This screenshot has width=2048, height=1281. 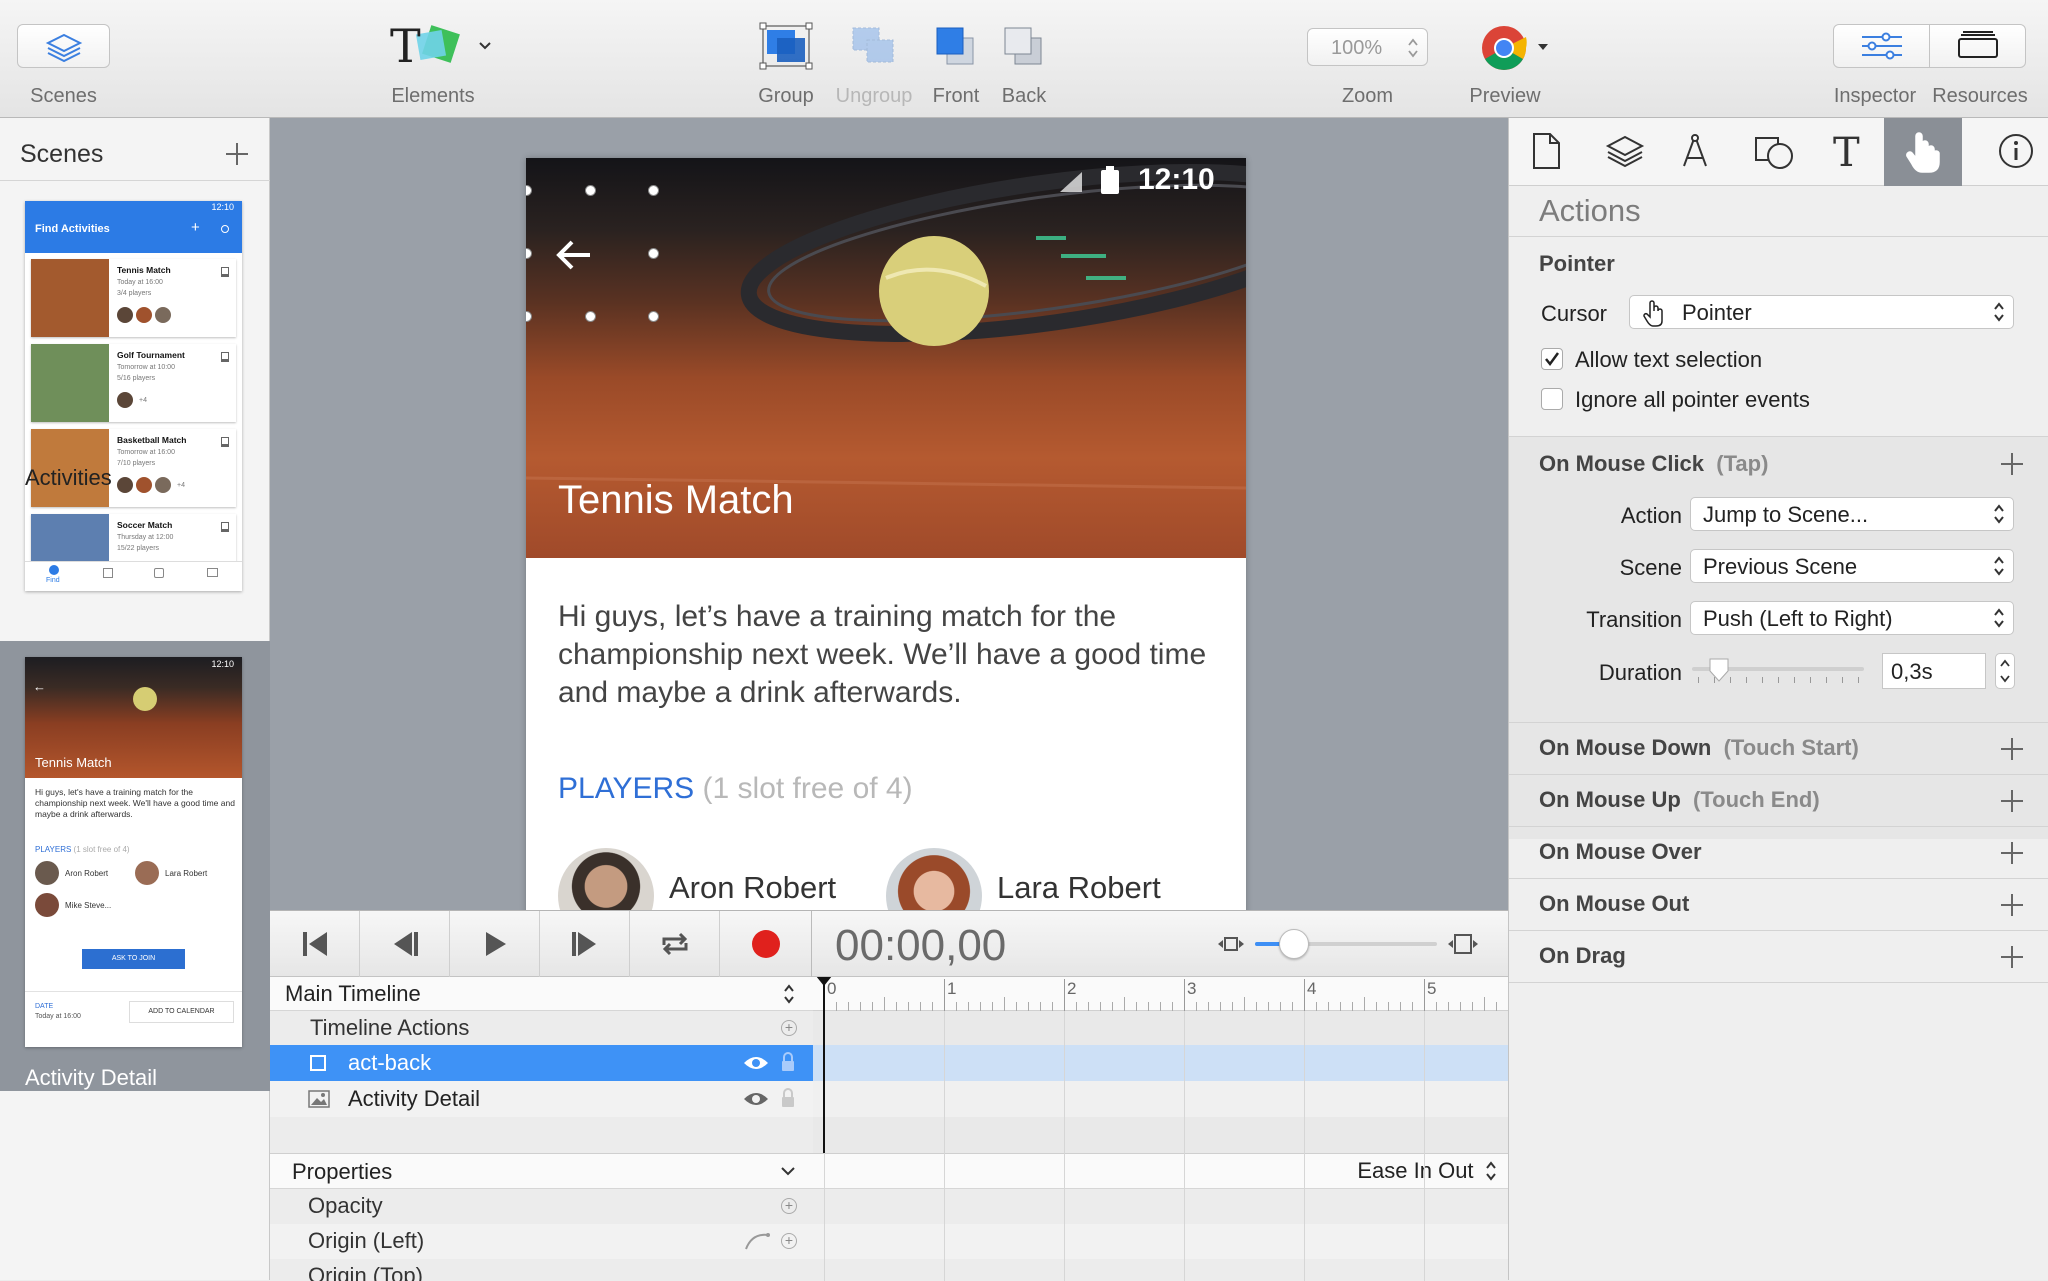 I want to click on main-timeline-select: Main Timeline, so click(x=541, y=994).